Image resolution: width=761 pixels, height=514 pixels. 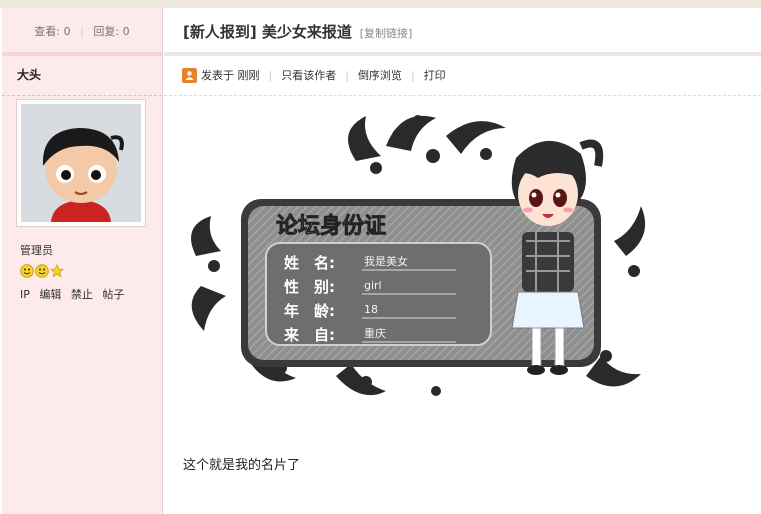 I want to click on post-title-bar: [新人报到] 美少女来报道 [复制链接], so click(x=462, y=32).